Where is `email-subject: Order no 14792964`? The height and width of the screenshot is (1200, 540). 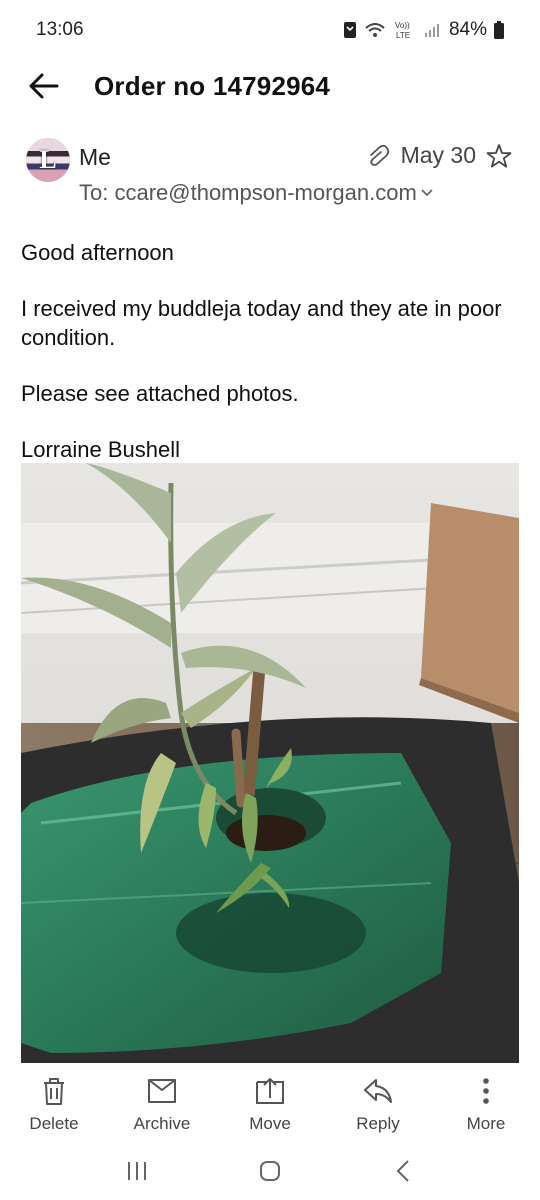 email-subject: Order no 14792964 is located at coordinates (212, 85).